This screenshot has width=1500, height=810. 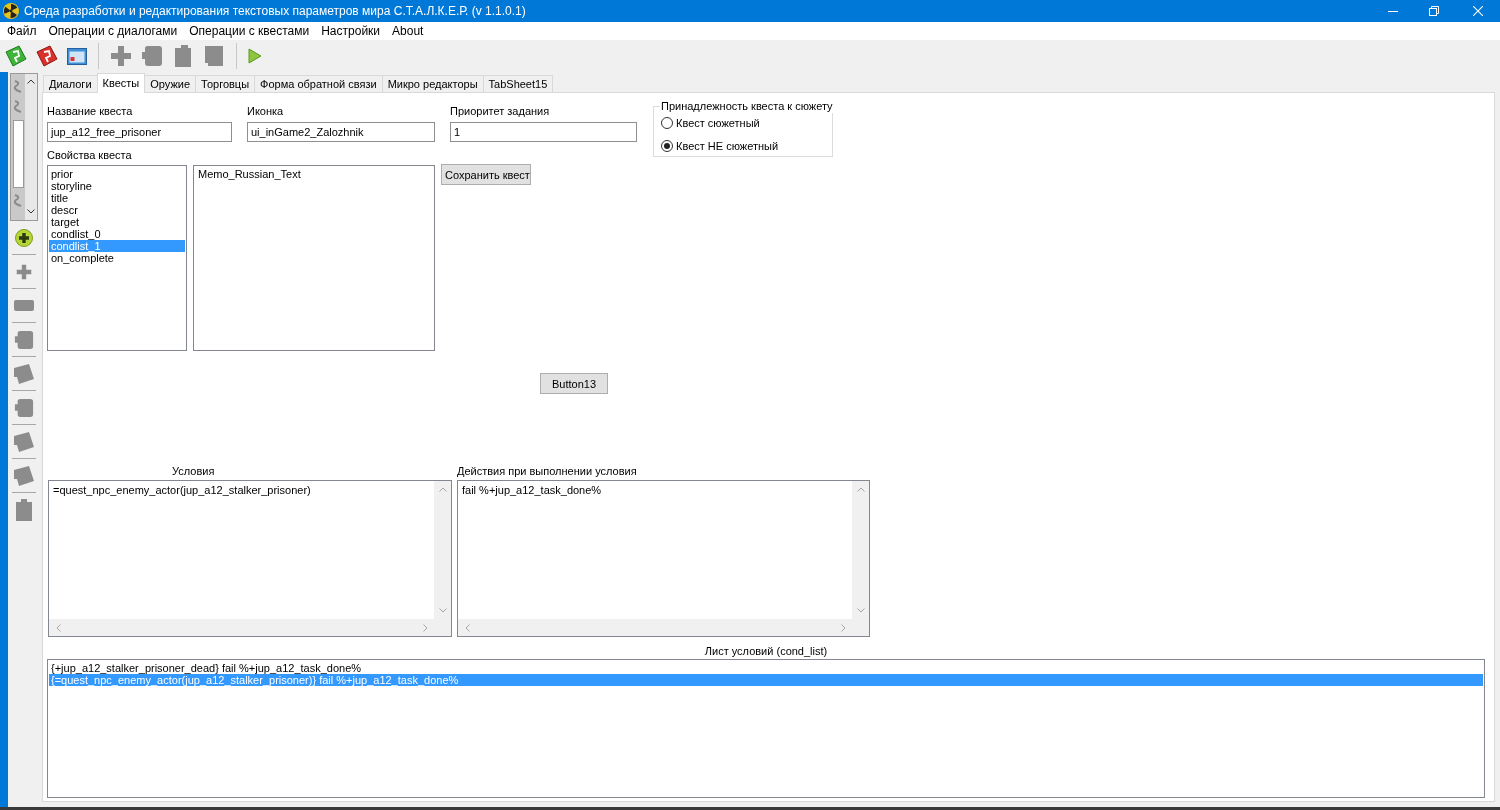 I want to click on list-item: title, so click(x=117, y=198).